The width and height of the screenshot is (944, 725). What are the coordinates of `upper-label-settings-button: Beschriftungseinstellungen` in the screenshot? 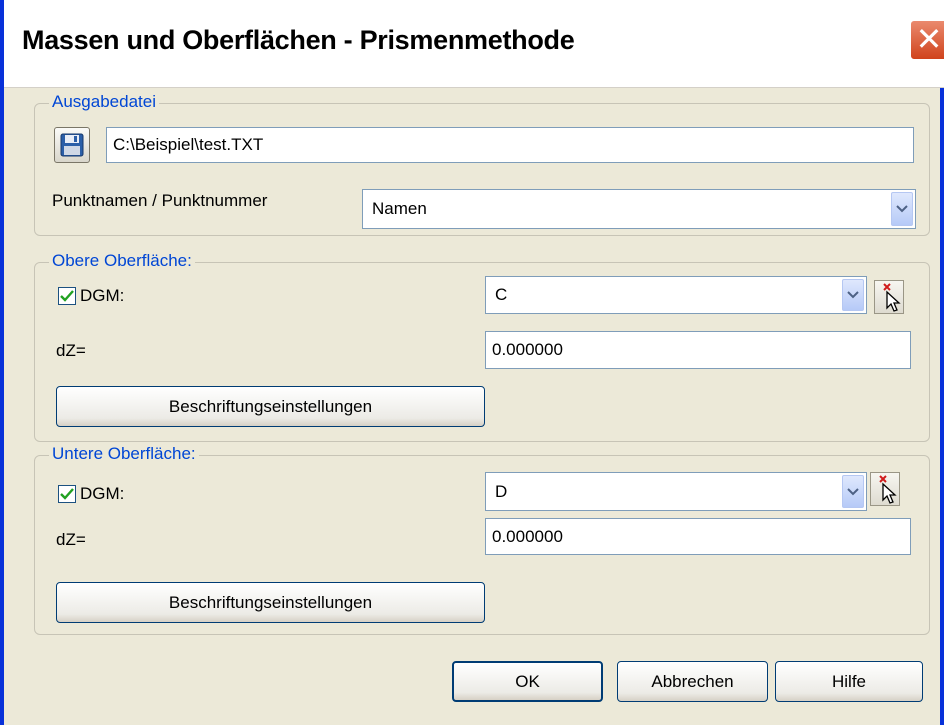 It's located at (270, 406).